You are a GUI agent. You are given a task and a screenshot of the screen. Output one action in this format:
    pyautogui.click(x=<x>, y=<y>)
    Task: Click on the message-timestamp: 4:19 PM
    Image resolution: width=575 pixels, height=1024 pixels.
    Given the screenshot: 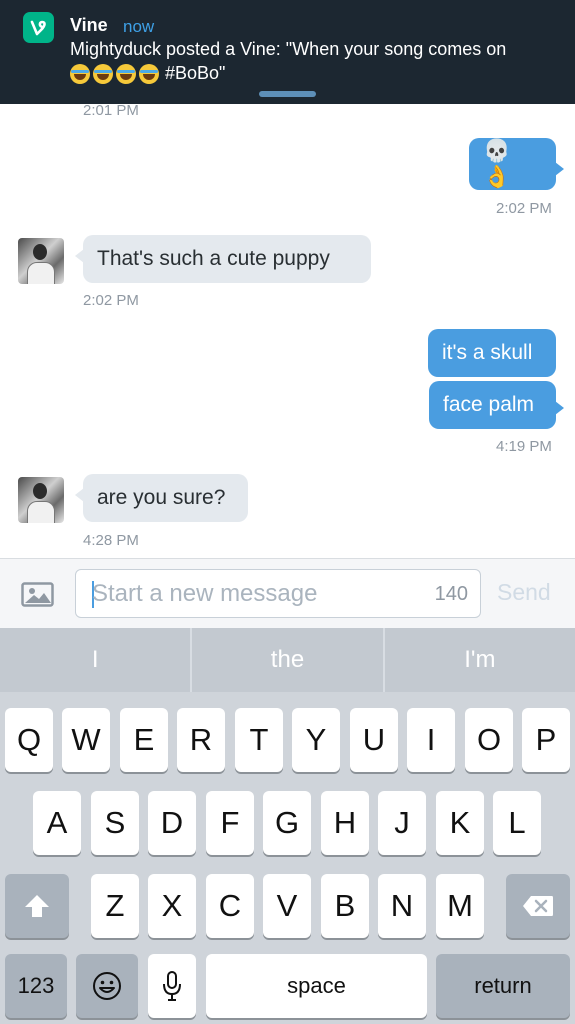 What is the action you would take?
    pyautogui.click(x=524, y=446)
    